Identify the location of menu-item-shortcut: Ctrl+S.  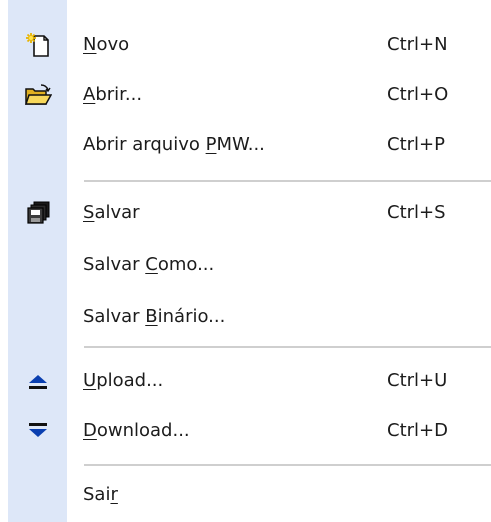
(416, 212).